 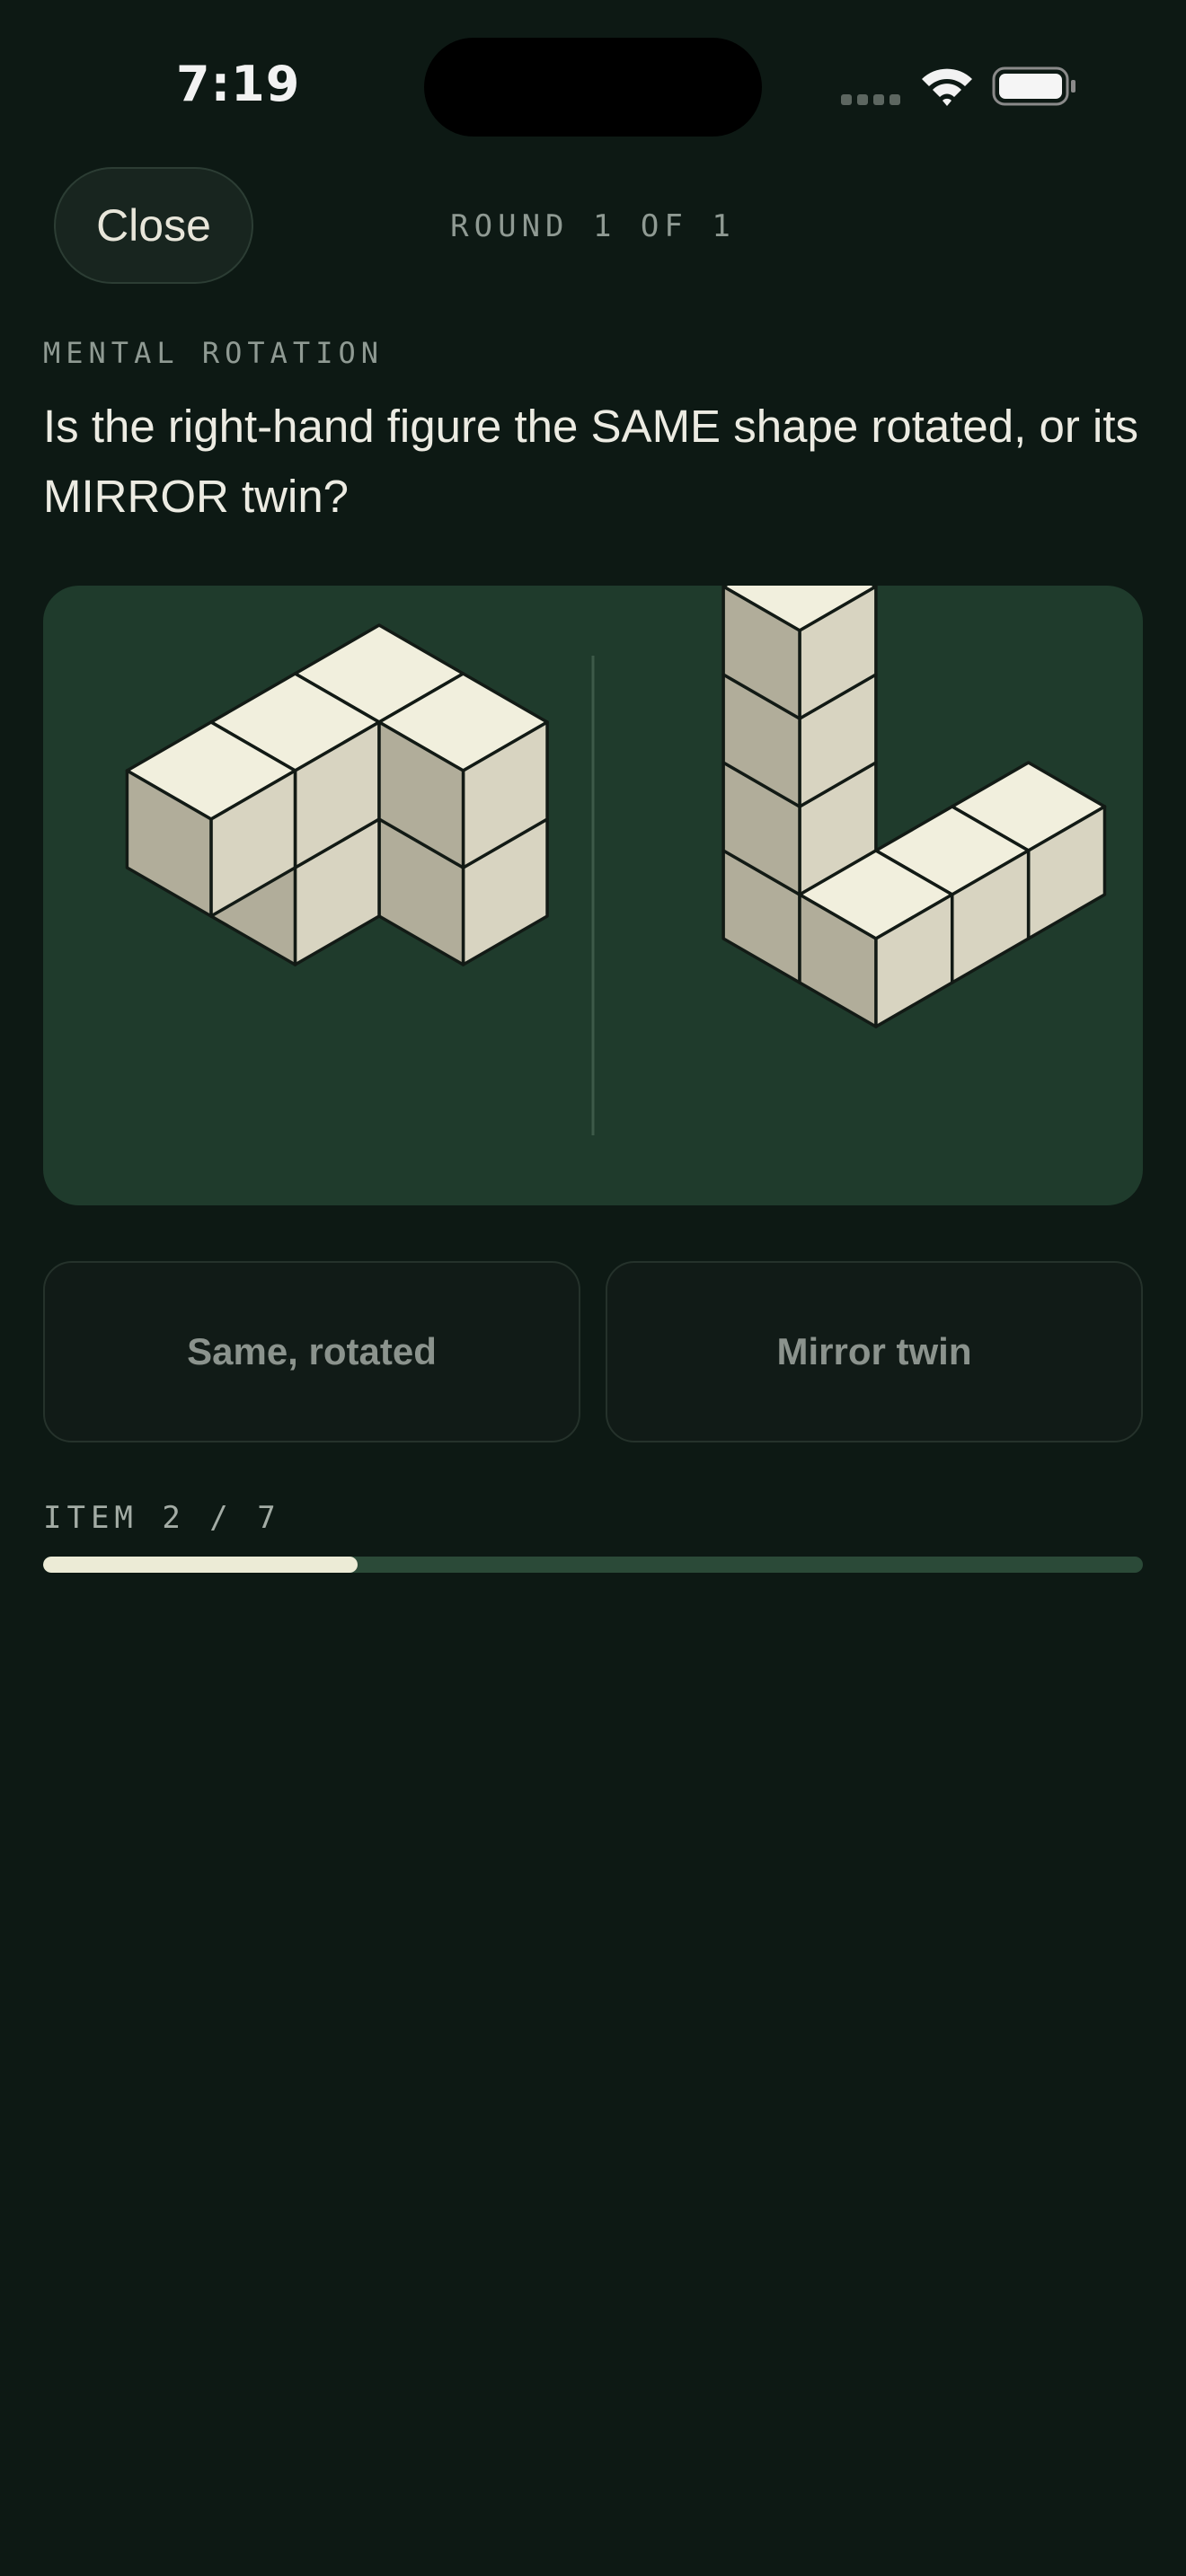 What do you see at coordinates (914, 807) in the screenshot?
I see `right-cube-figure` at bounding box center [914, 807].